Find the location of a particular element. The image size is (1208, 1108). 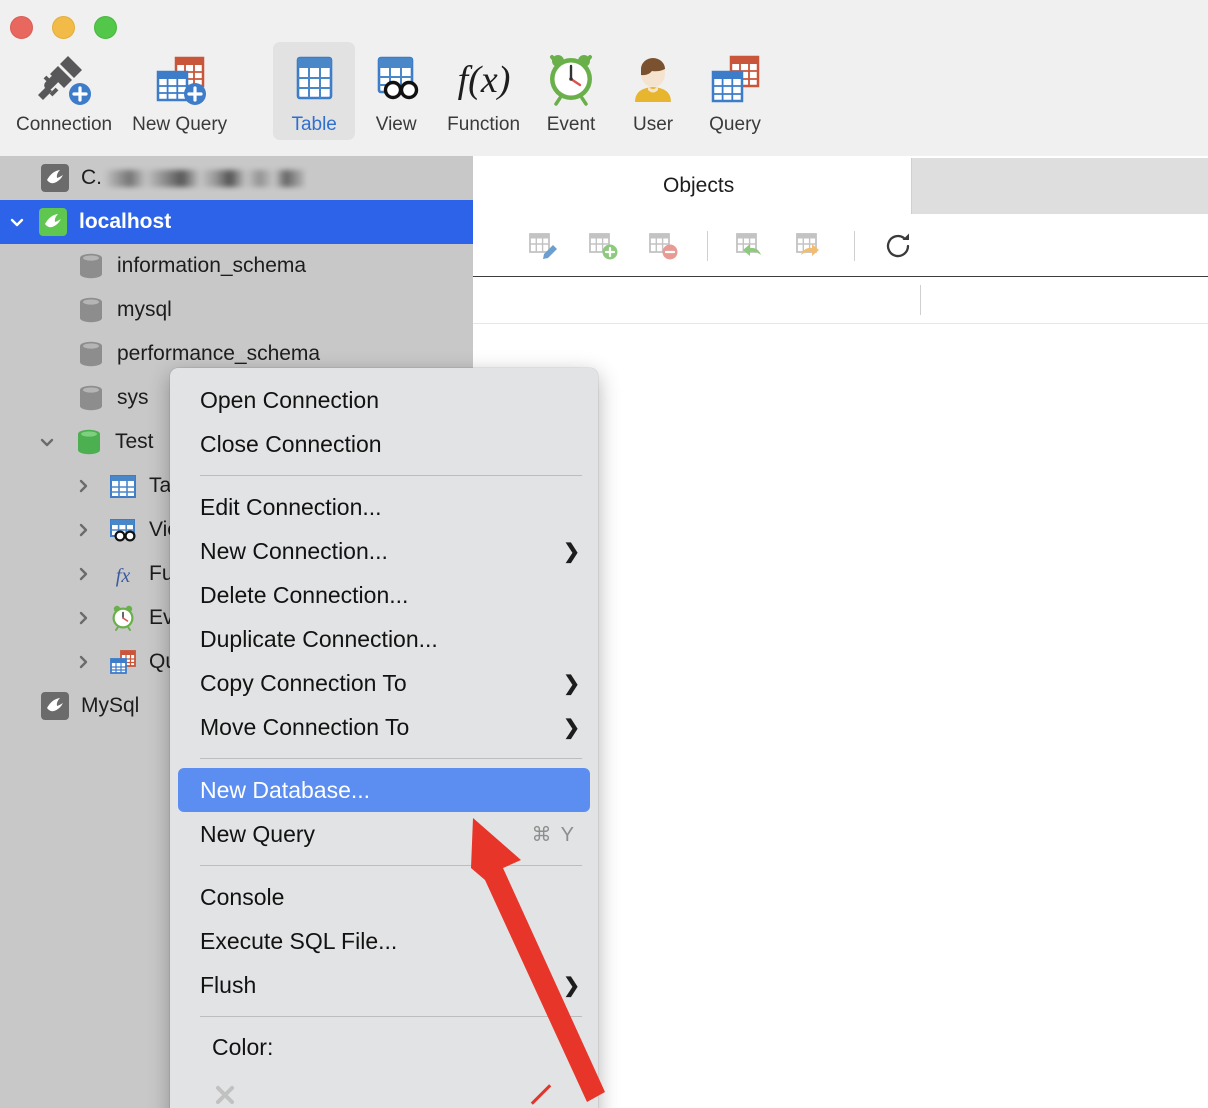

import-table-icon is located at coordinates (751, 246).